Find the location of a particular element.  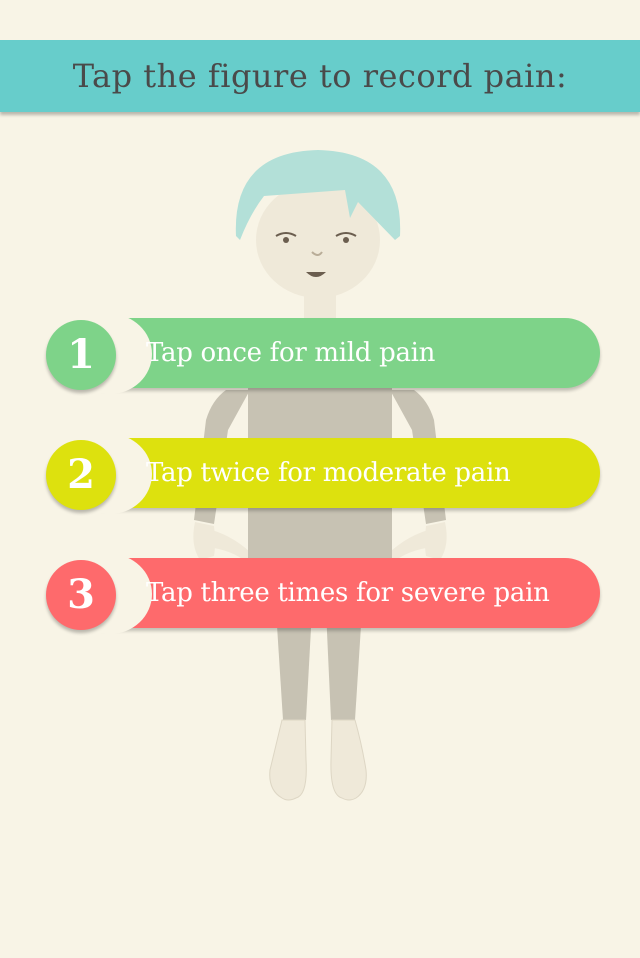

legend-label: Tap once for mild pain is located at coordinates (291, 353).